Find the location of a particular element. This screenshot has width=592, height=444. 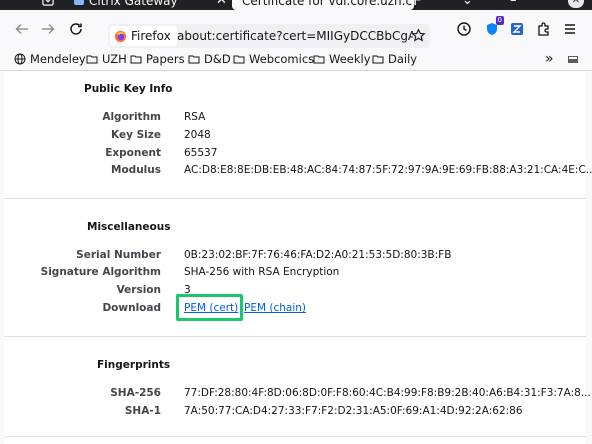

zotero-button is located at coordinates (517, 29).